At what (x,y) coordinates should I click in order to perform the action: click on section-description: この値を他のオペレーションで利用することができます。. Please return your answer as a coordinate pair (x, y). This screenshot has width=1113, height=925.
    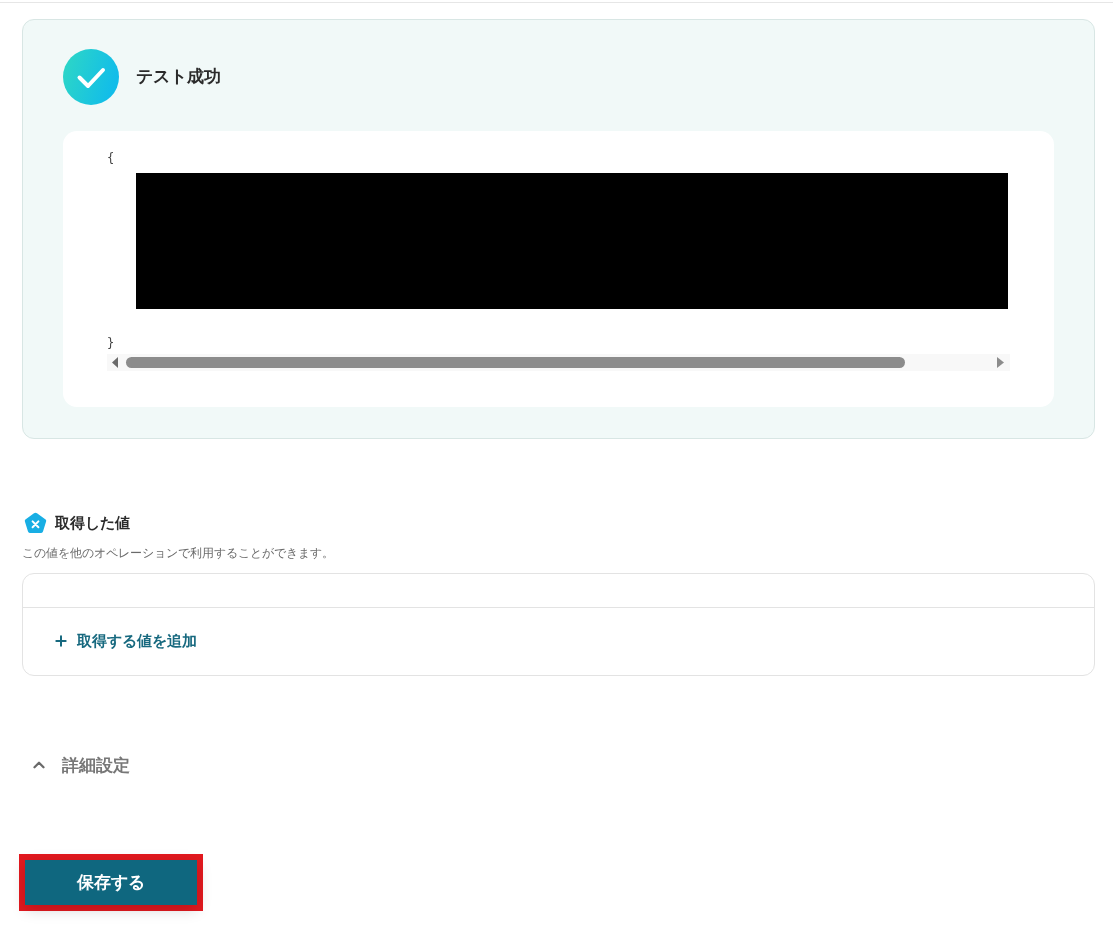
    Looking at the image, I should click on (178, 552).